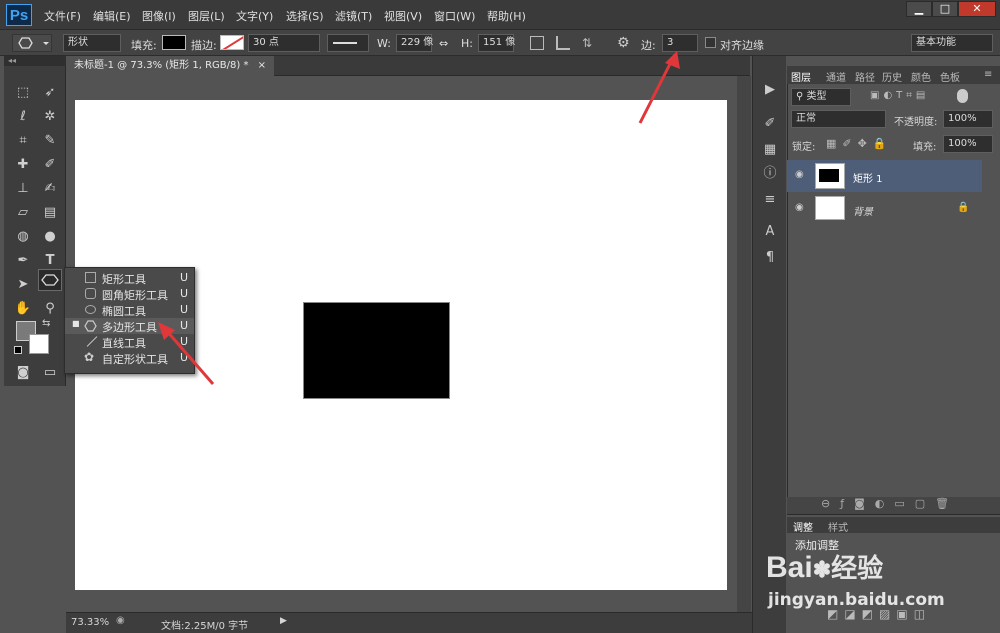  What do you see at coordinates (822, 569) in the screenshot?
I see `paw-icon: ✽` at bounding box center [822, 569].